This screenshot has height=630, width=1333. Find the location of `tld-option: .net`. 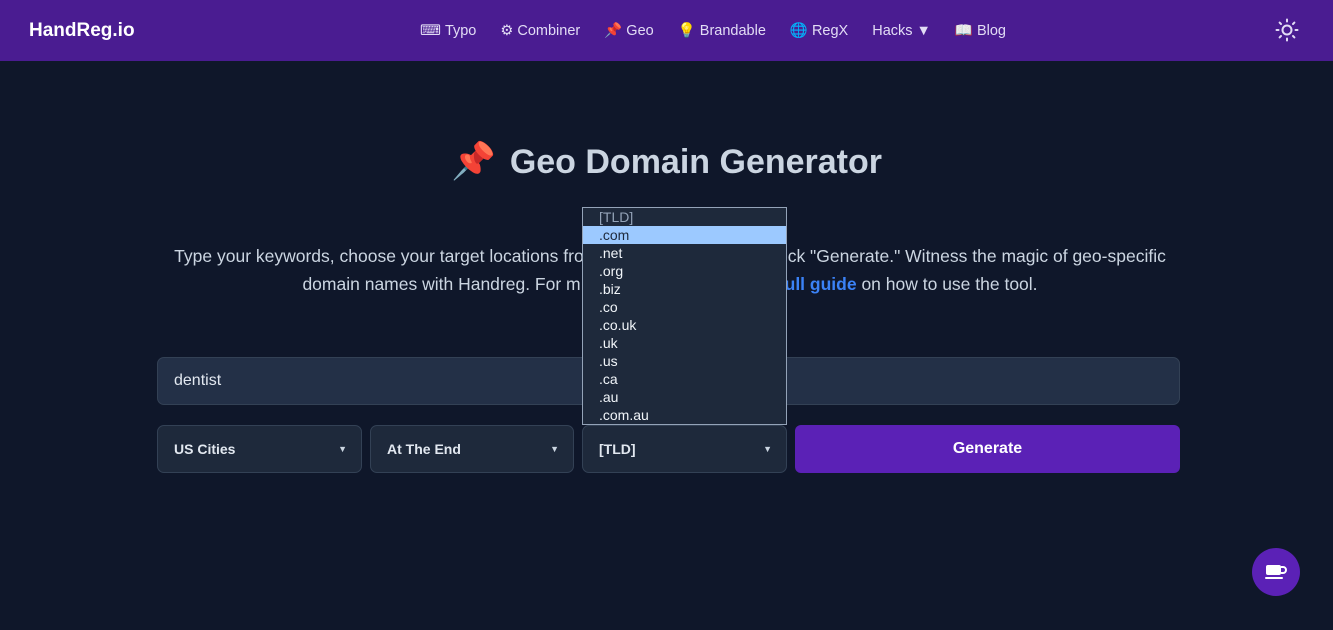

tld-option: .net is located at coordinates (684, 253).